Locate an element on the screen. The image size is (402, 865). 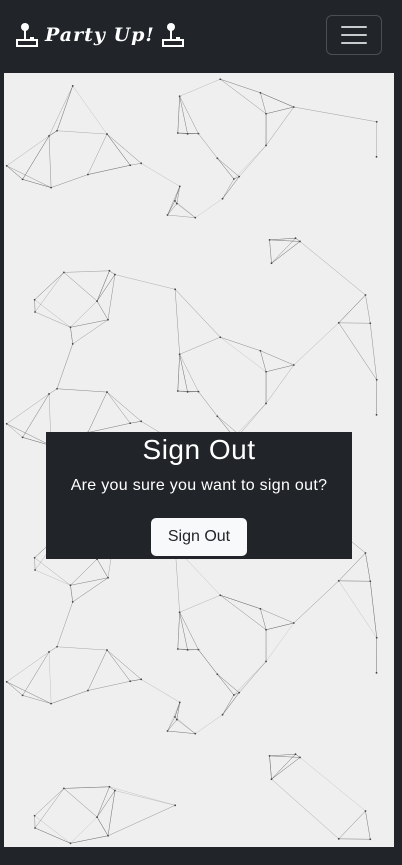
brand-title: Party Up! is located at coordinates (100, 35).